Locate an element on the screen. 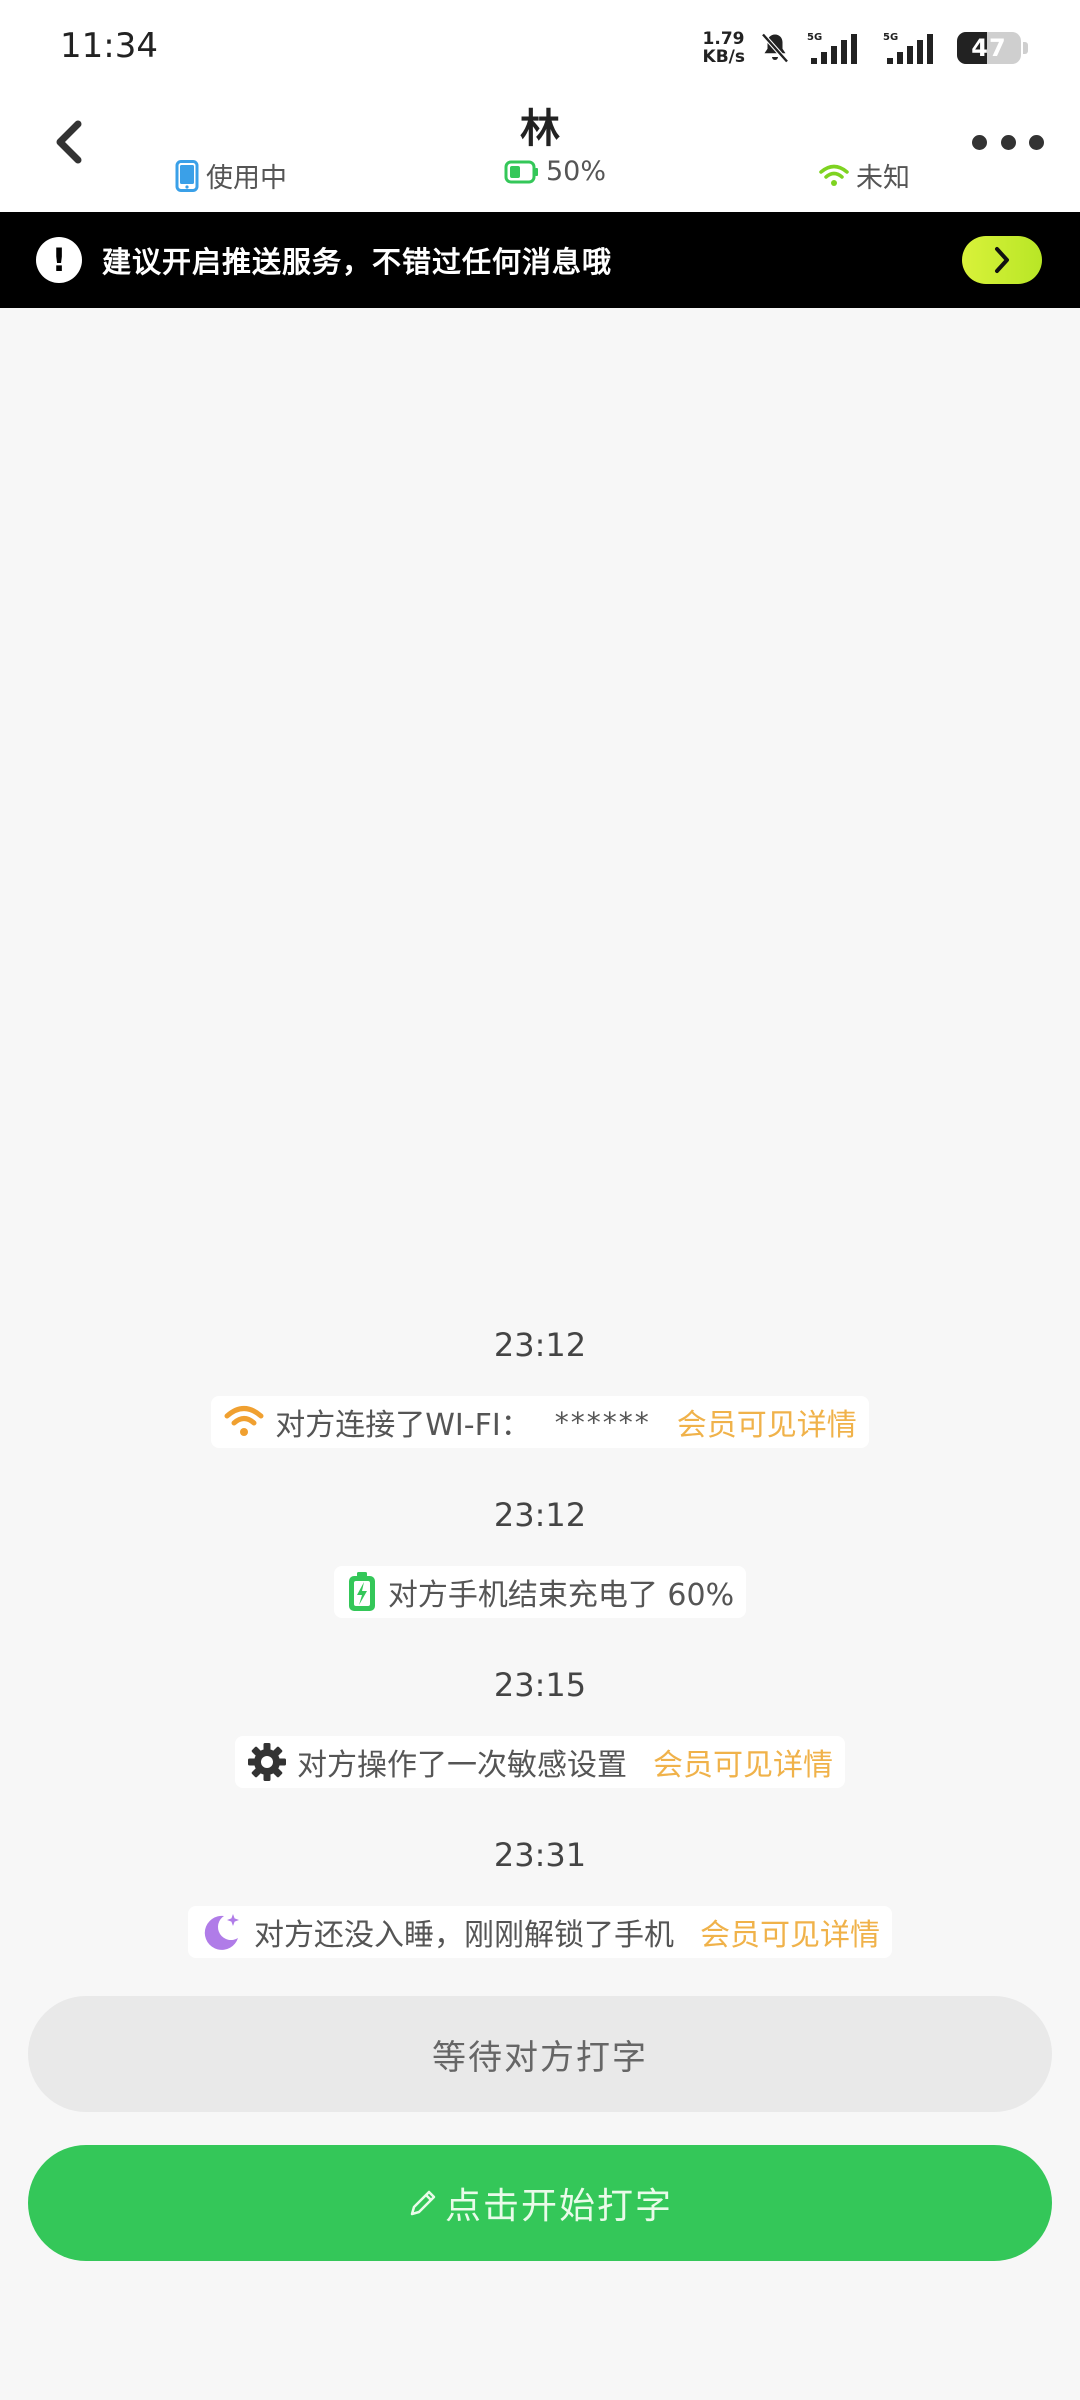 The image size is (1080, 2400). start-typing-button: 点击开始打字 is located at coordinates (540, 2203).